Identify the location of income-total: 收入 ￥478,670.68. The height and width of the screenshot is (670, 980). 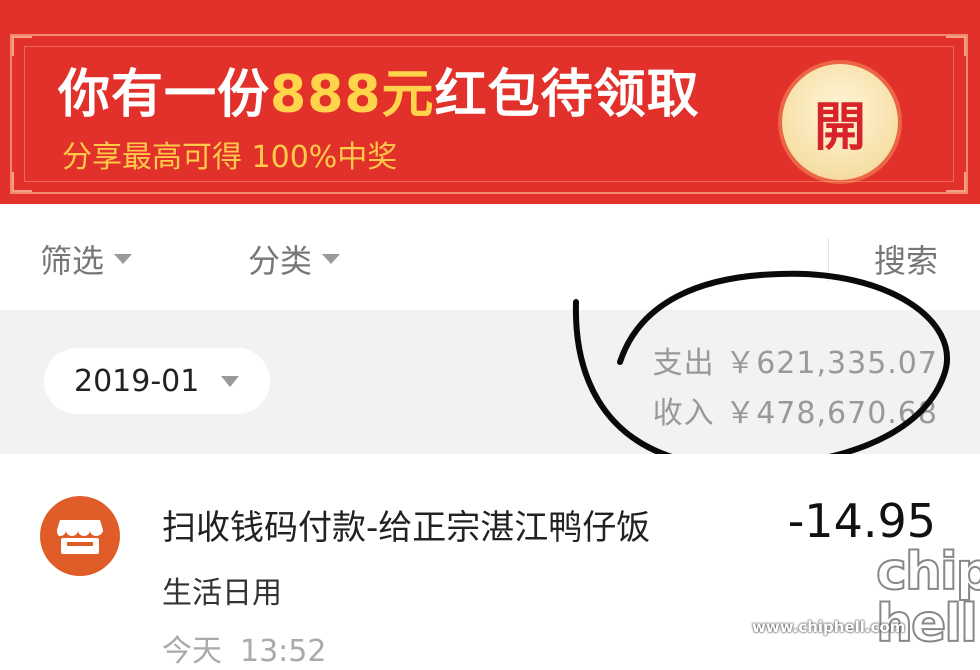
(795, 410).